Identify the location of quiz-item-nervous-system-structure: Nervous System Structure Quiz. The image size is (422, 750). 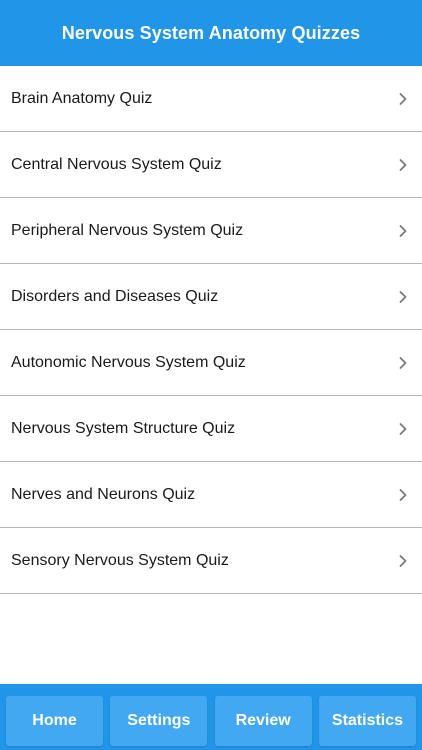
(211, 429).